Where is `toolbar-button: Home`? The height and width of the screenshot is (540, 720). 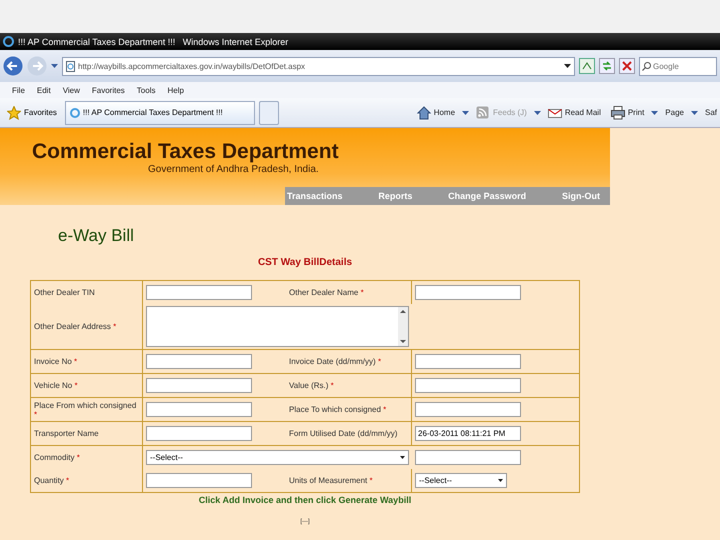 toolbar-button: Home is located at coordinates (436, 113).